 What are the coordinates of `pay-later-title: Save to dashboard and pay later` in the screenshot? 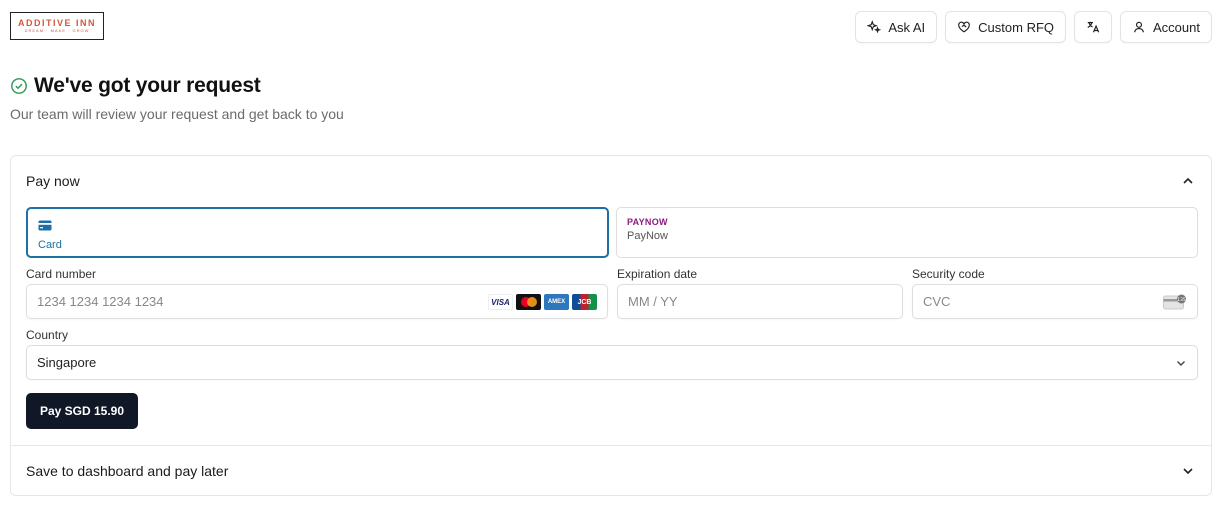 It's located at (127, 470).